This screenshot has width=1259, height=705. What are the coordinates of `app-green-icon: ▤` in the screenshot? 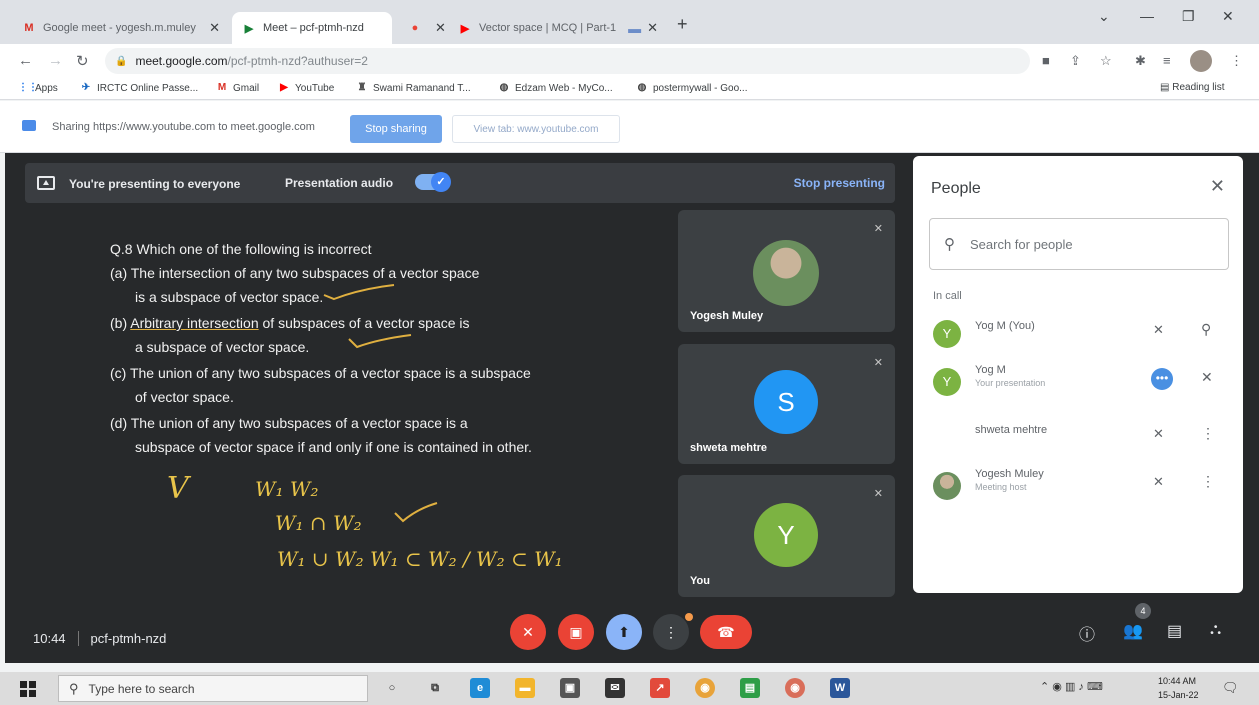 It's located at (750, 688).